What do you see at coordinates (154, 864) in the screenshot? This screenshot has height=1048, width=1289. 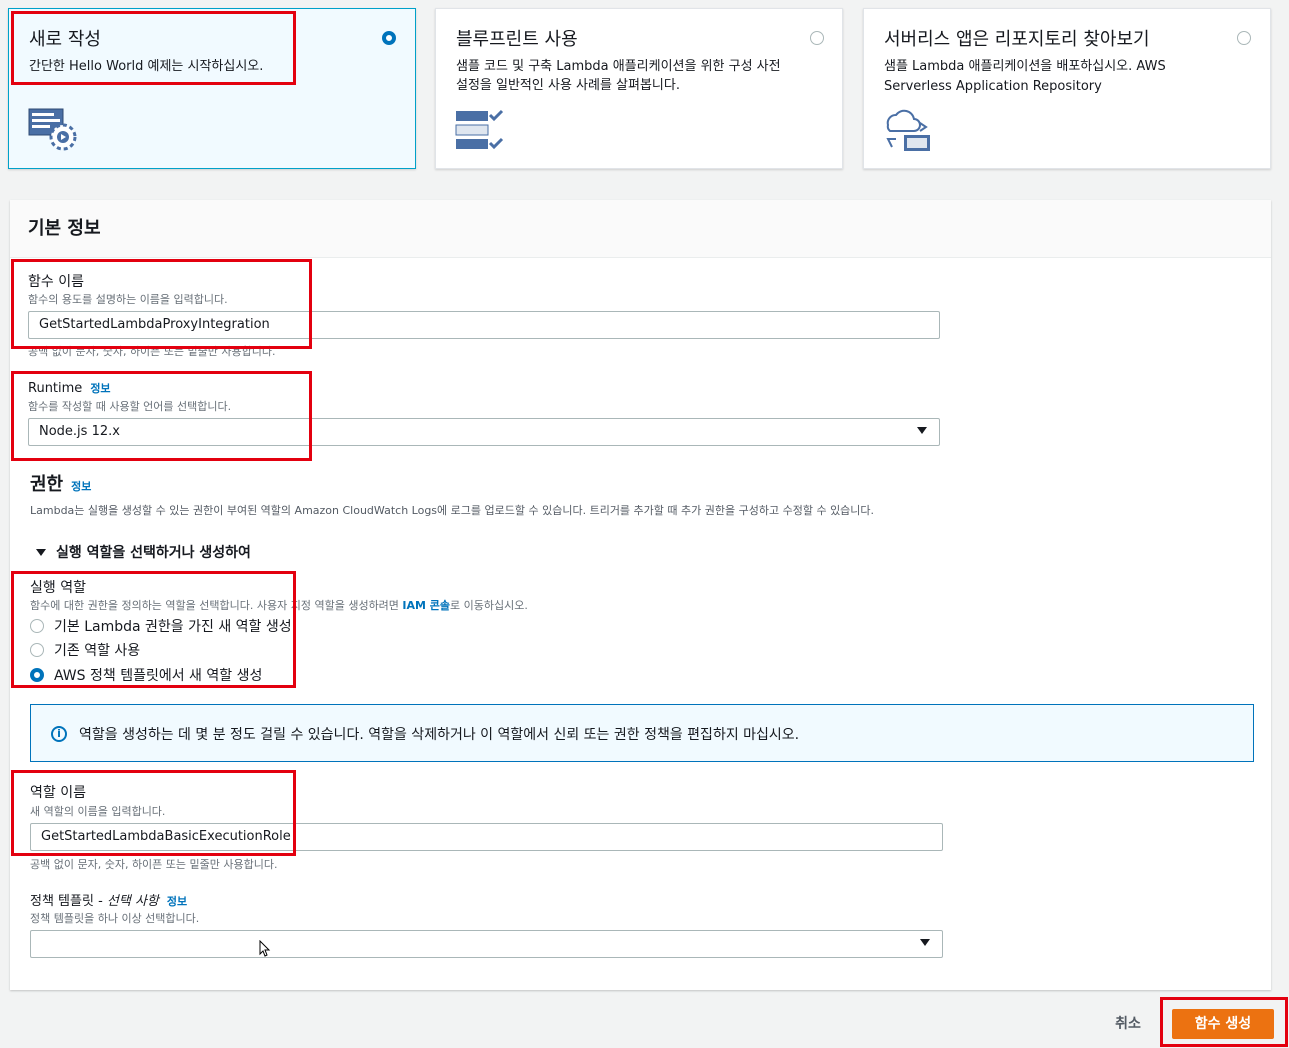 I see `role-name-hint: 공백 없이 문자, 숫자, 하이픈 또는 밑줄만 사용합니다.` at bounding box center [154, 864].